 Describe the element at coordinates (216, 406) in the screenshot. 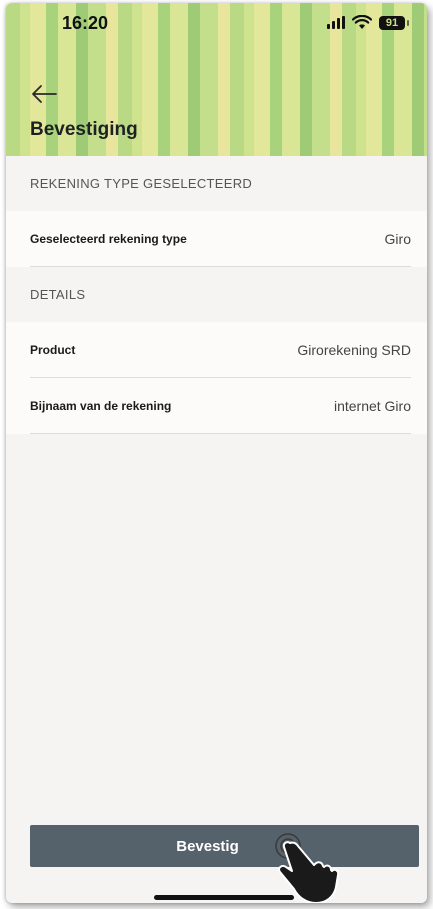

I see `list-item-nickname: Bijnaam van de rekening internet Giro` at that location.